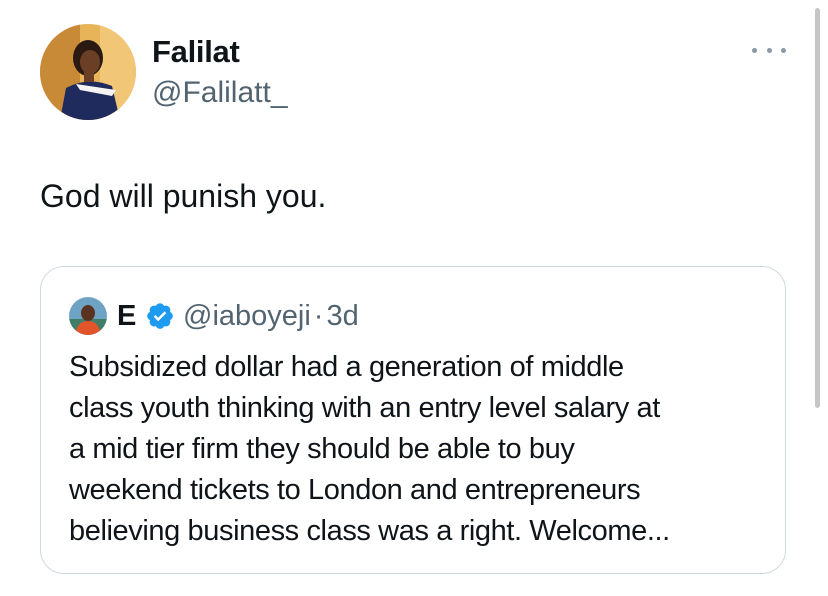 The width and height of the screenshot is (828, 596). I want to click on author-avatar, so click(88, 72).